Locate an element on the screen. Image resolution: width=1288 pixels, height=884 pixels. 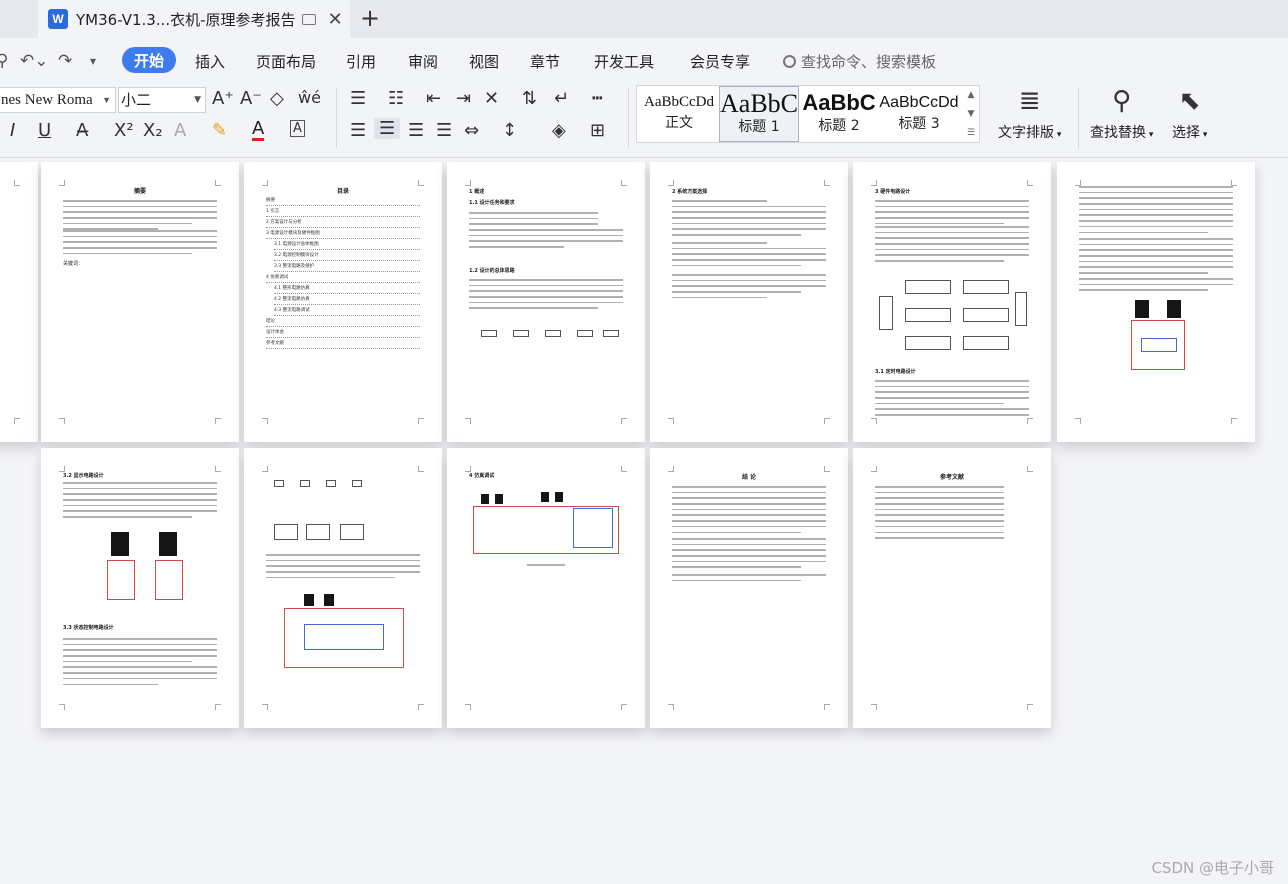
document-page: 2 系统方案选择 is located at coordinates (749, 302).